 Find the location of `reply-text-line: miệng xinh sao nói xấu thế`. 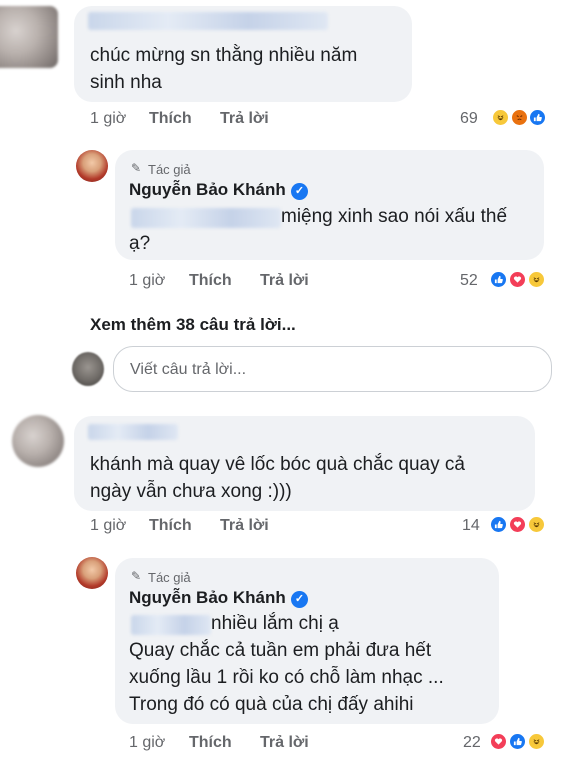

reply-text-line: miệng xinh sao nói xấu thế is located at coordinates (394, 216).